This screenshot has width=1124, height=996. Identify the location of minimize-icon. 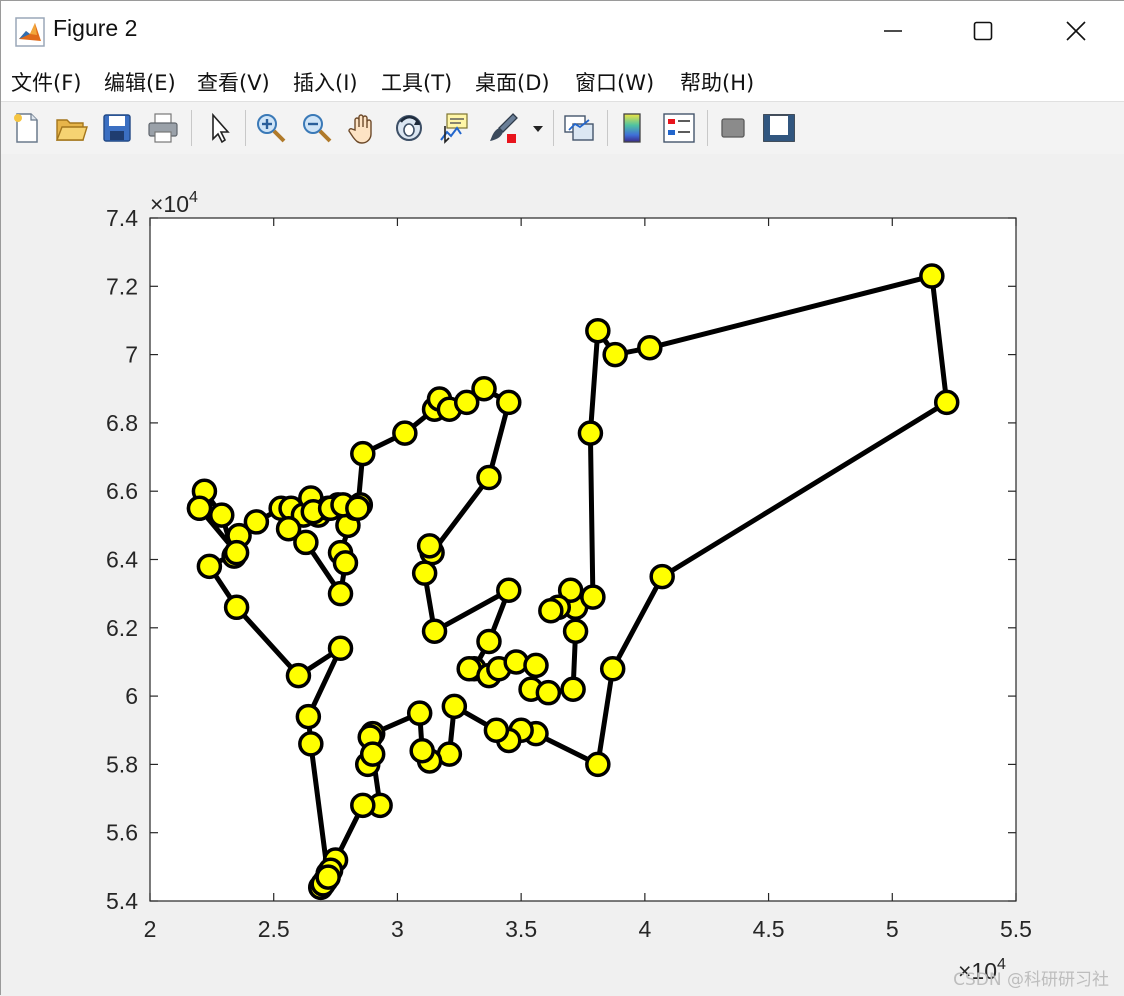
(893, 31).